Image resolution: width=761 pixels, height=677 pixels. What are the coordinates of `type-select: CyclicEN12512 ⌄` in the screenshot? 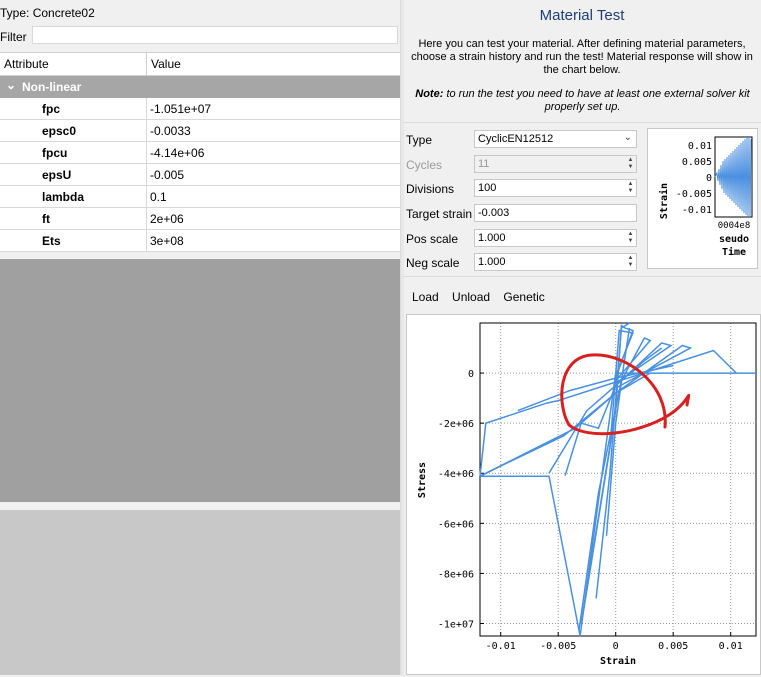 It's located at (555, 139).